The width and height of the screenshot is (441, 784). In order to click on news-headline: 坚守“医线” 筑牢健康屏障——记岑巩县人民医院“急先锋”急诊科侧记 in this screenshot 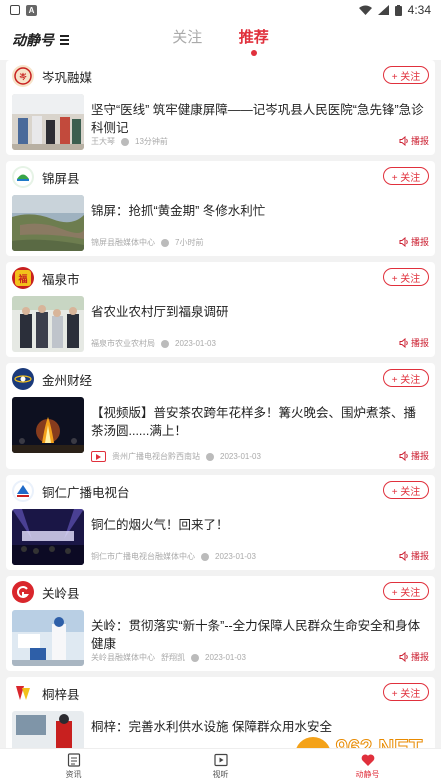, I will do `click(258, 119)`.